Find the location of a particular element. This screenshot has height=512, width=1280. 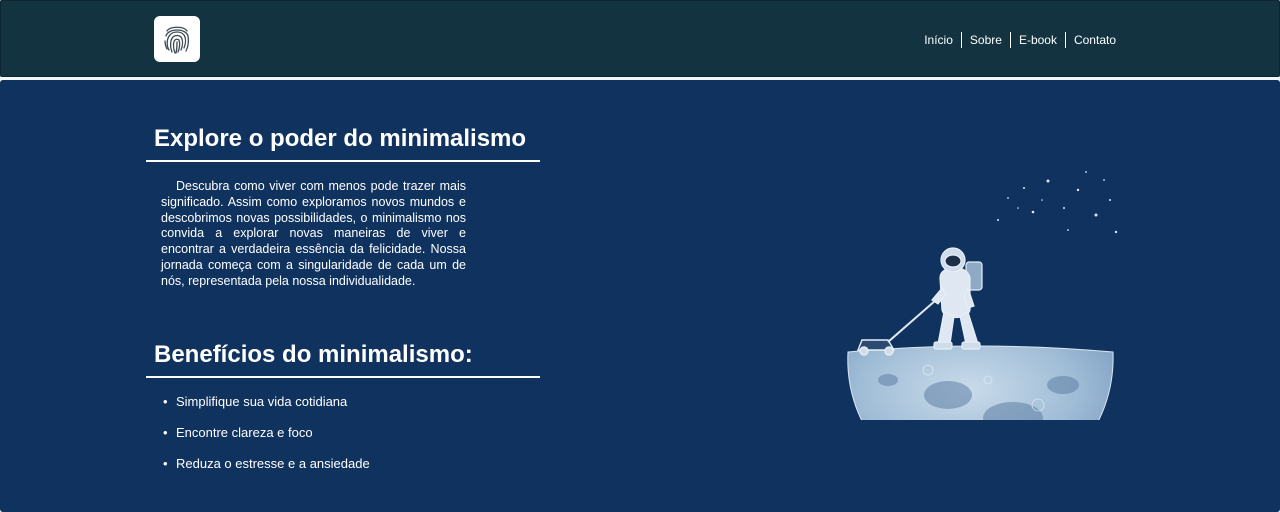

nav-link-inicio: Início is located at coordinates (938, 40).